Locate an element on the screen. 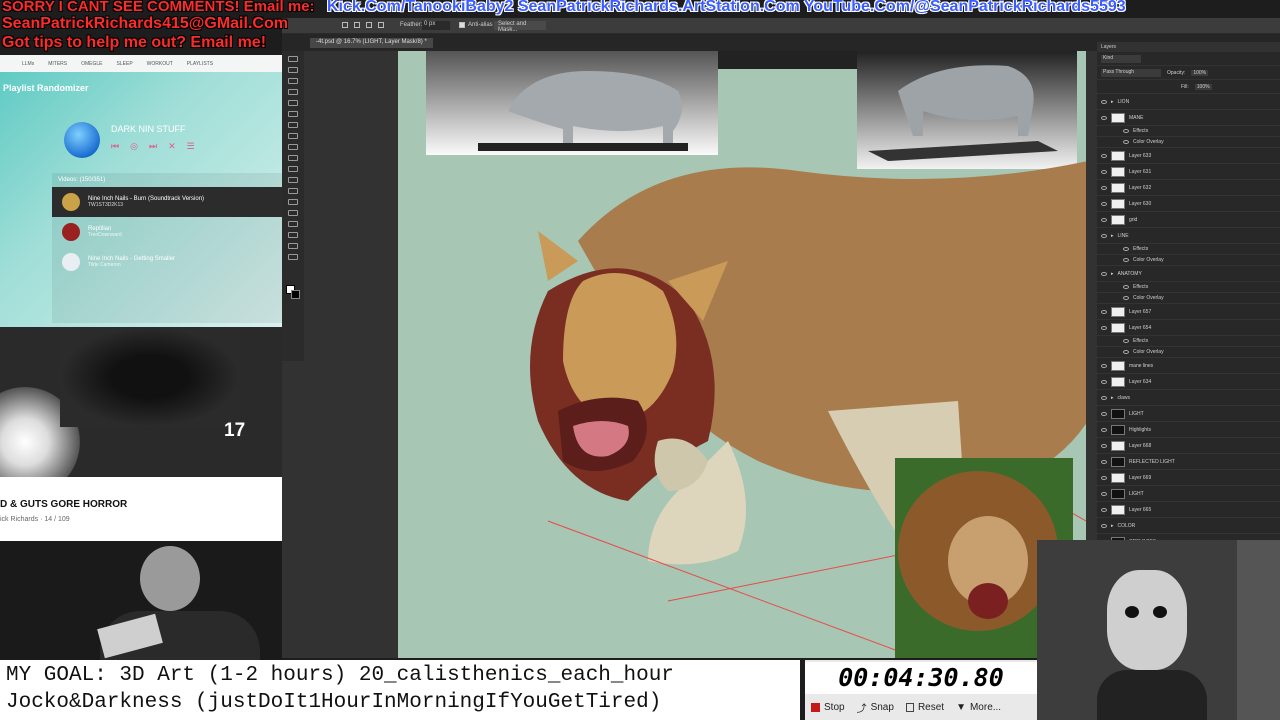  bookmark-item: OMEGLE is located at coordinates (91, 64).